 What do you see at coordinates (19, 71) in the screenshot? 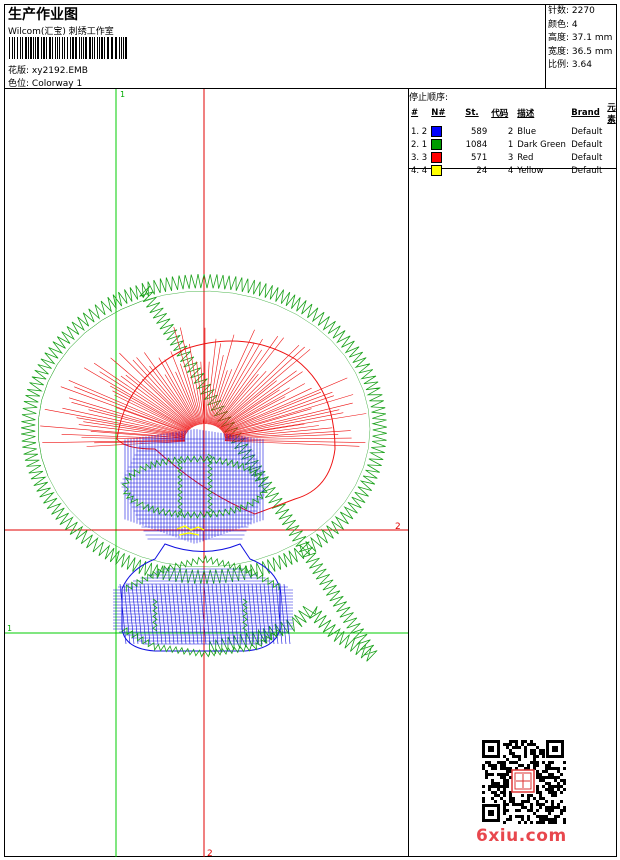
I see `design-label: 花版:` at bounding box center [19, 71].